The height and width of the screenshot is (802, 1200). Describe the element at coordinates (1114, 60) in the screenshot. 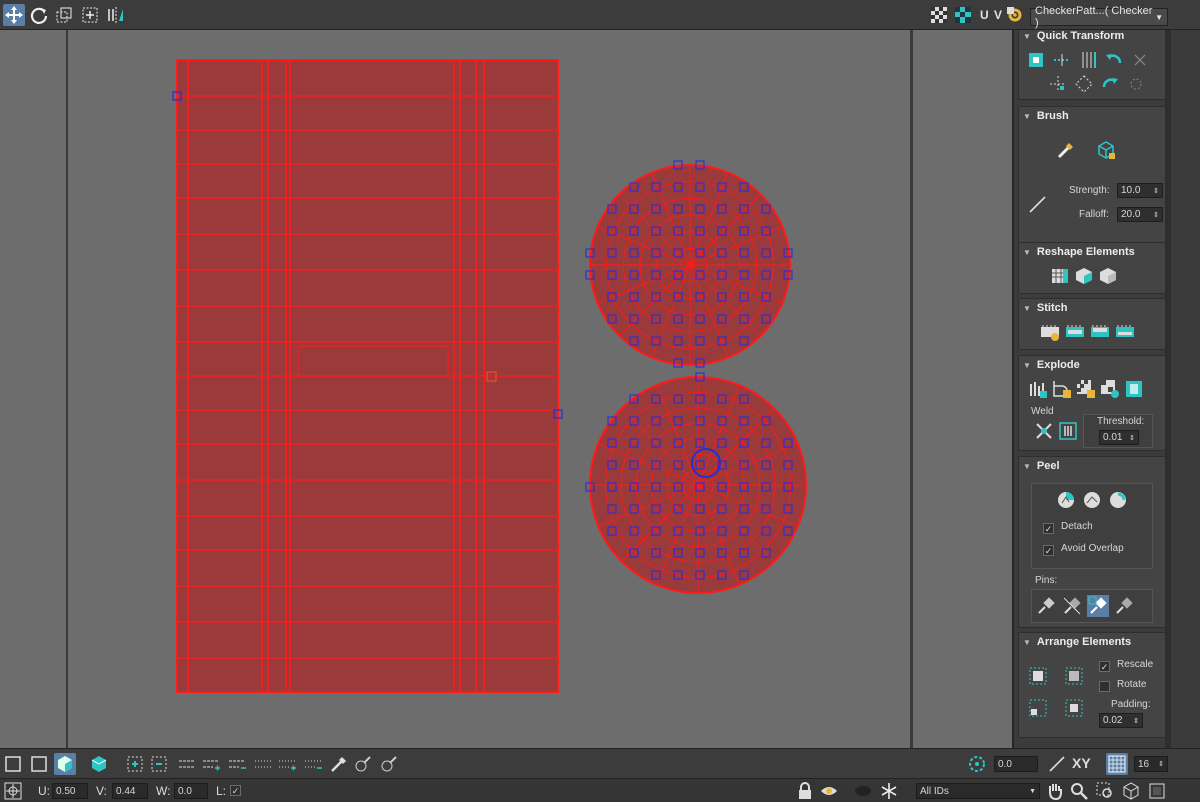

I see `rotate-ccw-button` at that location.